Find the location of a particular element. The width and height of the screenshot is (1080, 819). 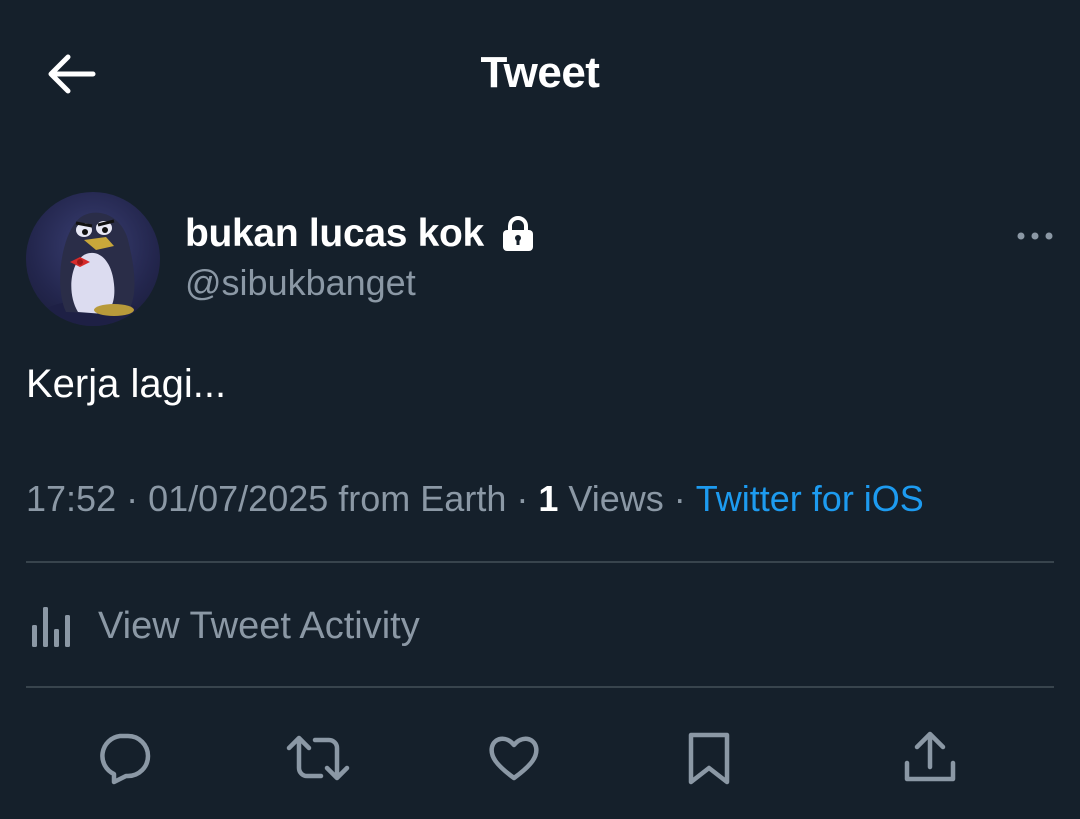

view-tweet-activity-label: View Tweet Activity is located at coordinates (259, 625).